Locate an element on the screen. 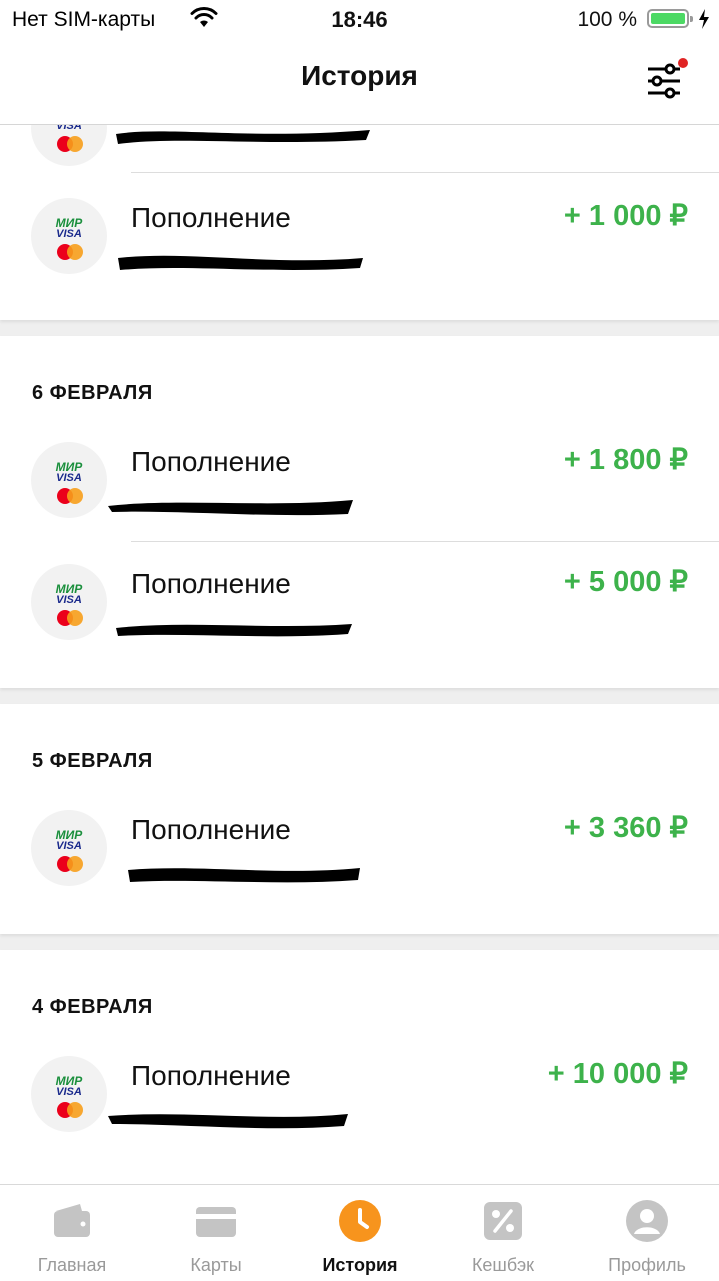  tab-cashback: Кешбэк is located at coordinates (503, 1233).